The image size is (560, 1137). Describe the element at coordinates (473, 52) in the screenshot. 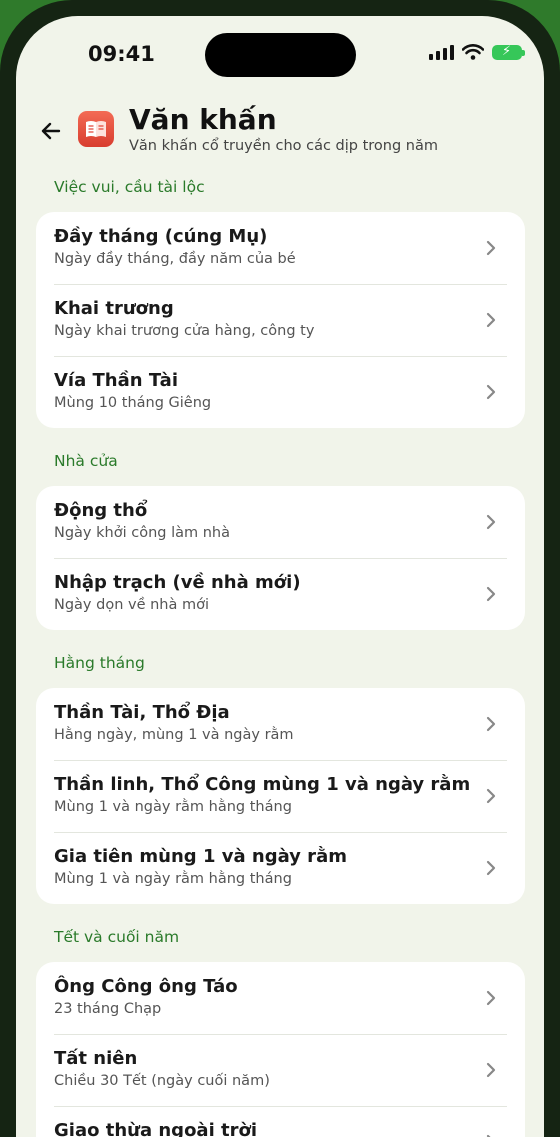

I see `wifi-icon` at that location.